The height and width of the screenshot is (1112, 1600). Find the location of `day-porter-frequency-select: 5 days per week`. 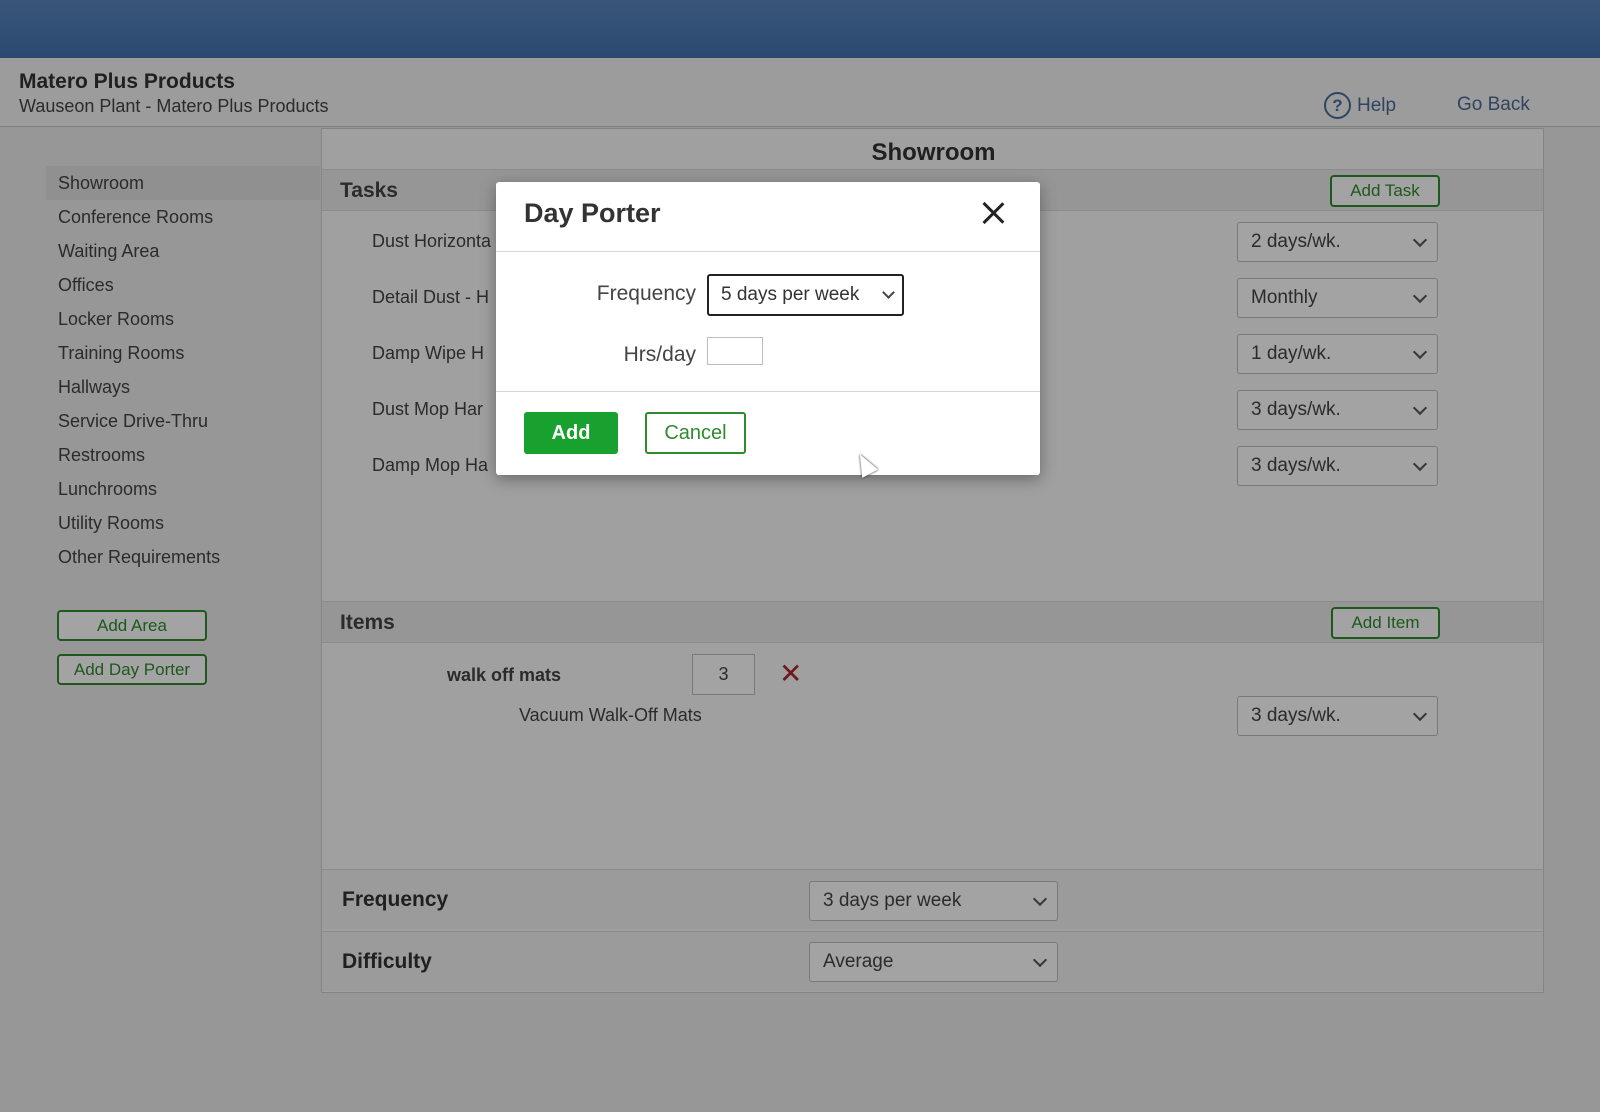

day-porter-frequency-select: 5 days per week is located at coordinates (805, 295).